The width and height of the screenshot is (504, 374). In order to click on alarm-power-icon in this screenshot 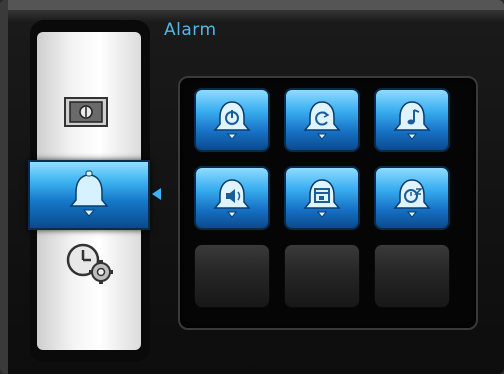, I will do `click(232, 120)`.